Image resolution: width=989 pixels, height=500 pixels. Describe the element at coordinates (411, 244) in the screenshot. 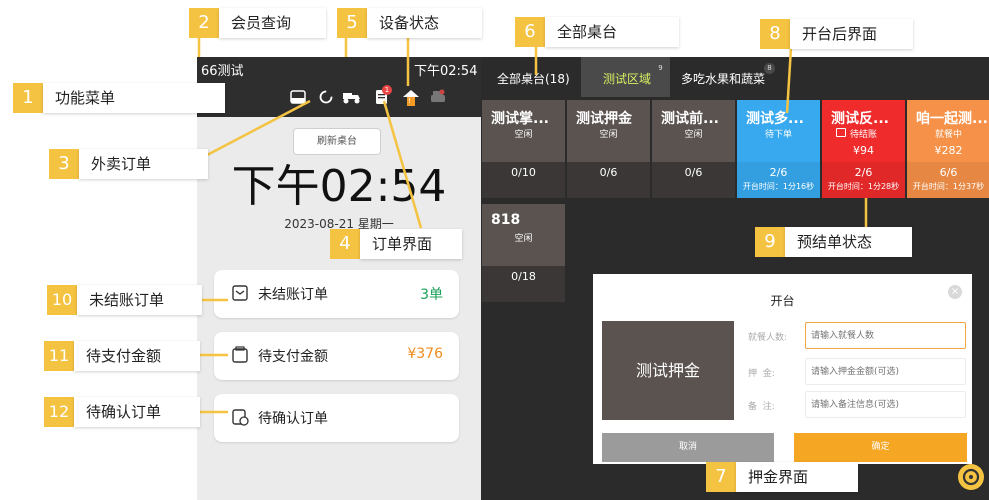

I see `annotation-label: 订单界面` at that location.